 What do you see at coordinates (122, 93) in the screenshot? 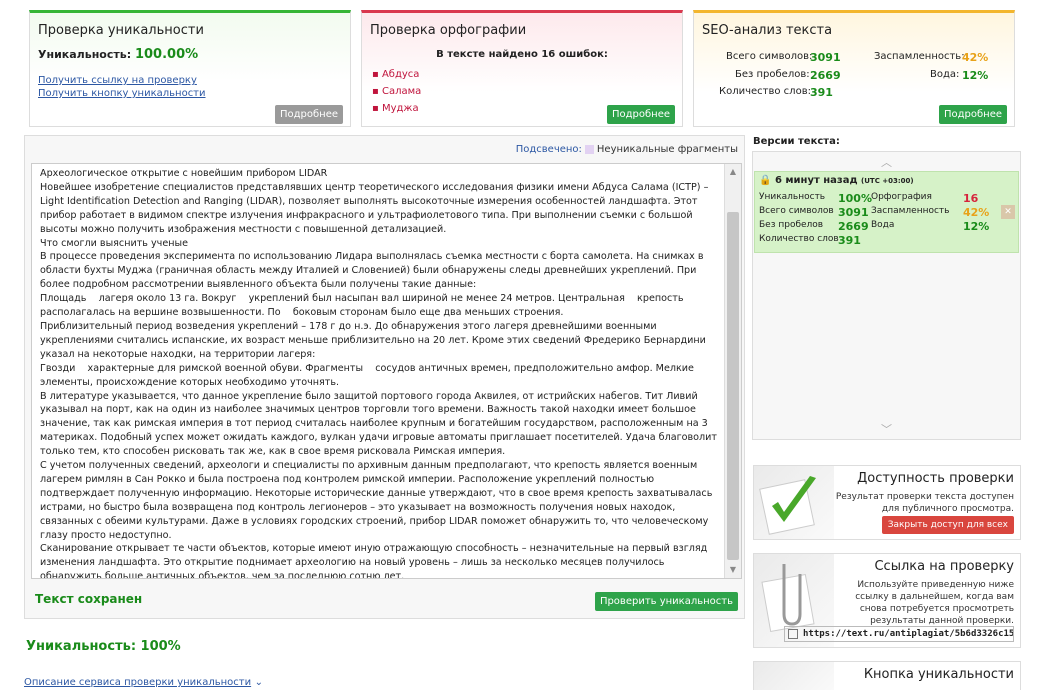
I see `get-uniqueness-button-link: Получить кнопку уникальности` at bounding box center [122, 93].